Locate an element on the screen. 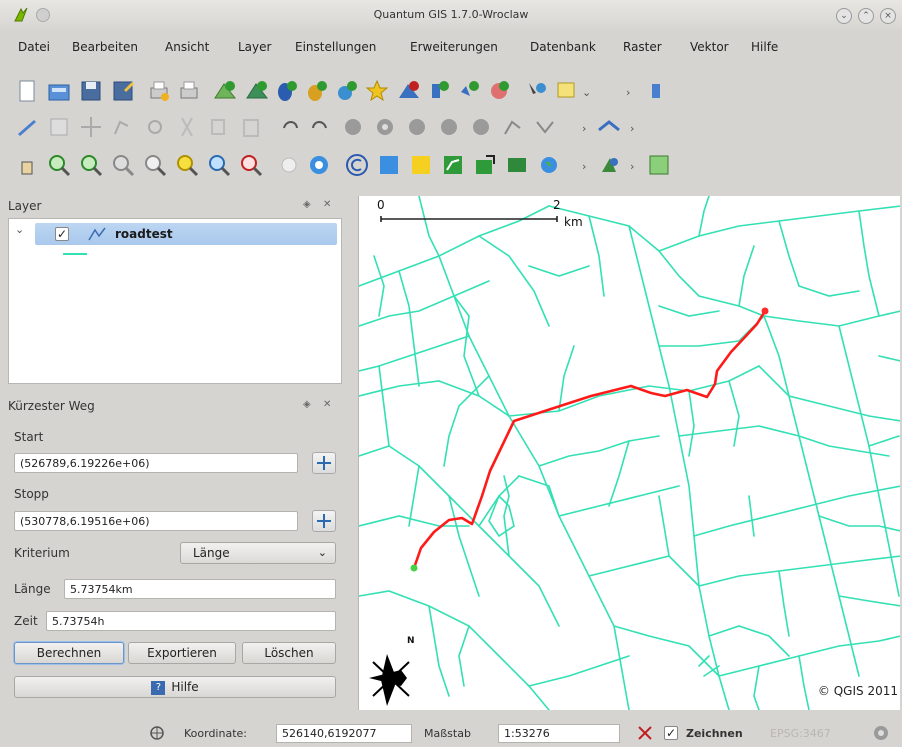 This screenshot has height=747, width=902. menu-erweiterungen: Erweiterungen is located at coordinates (454, 47).